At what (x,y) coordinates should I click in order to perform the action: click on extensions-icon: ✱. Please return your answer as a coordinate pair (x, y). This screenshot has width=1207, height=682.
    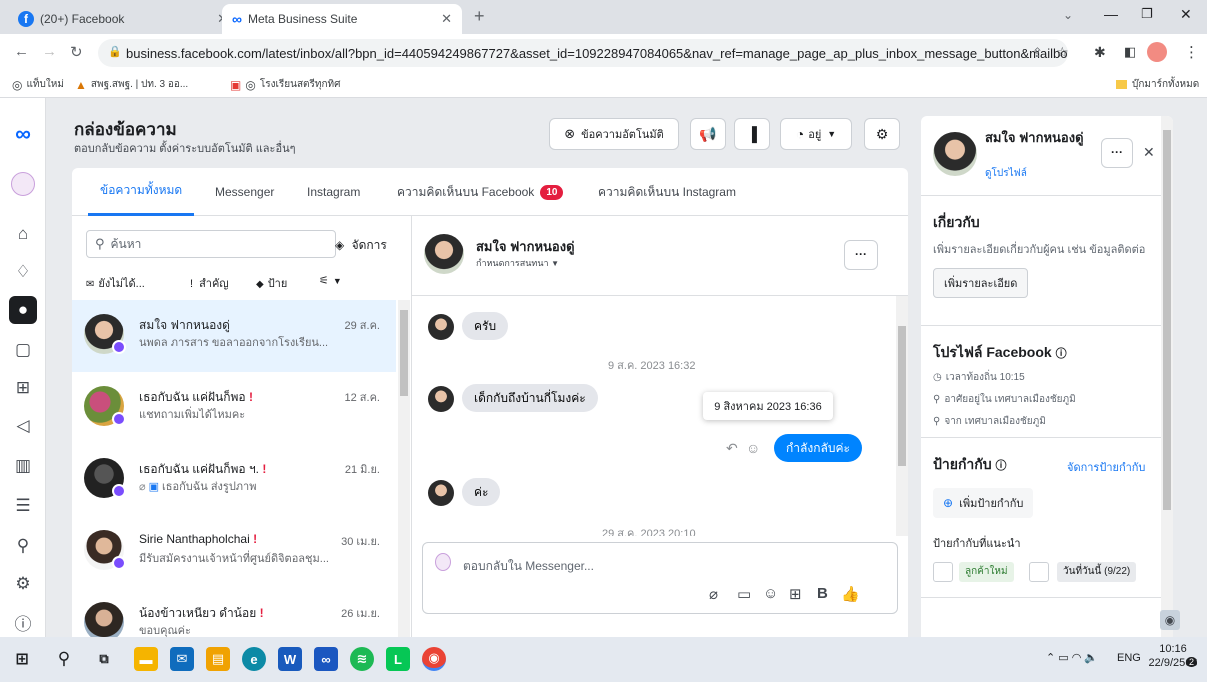
    Looking at the image, I should click on (1100, 52).